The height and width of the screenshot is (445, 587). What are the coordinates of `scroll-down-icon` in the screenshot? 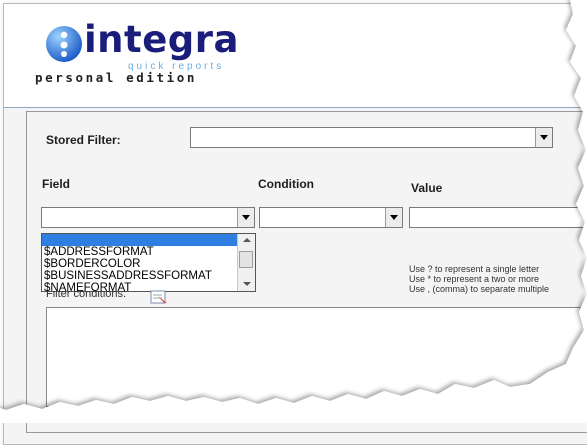 It's located at (246, 284).